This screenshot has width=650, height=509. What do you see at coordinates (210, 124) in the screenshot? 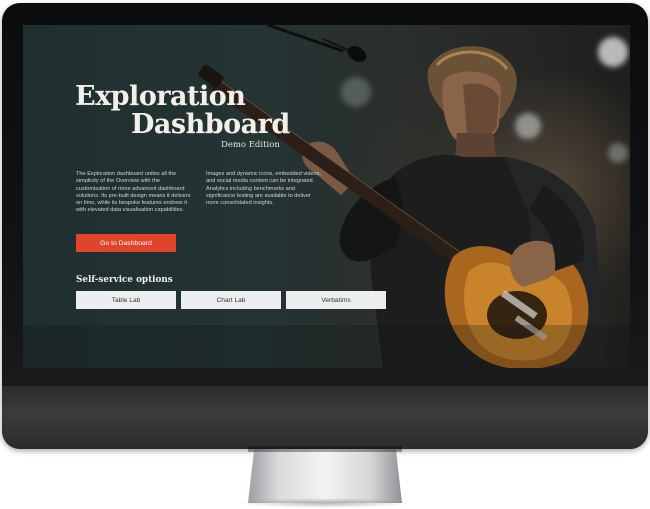
I see `title-line-2: Dashboard` at bounding box center [210, 124].